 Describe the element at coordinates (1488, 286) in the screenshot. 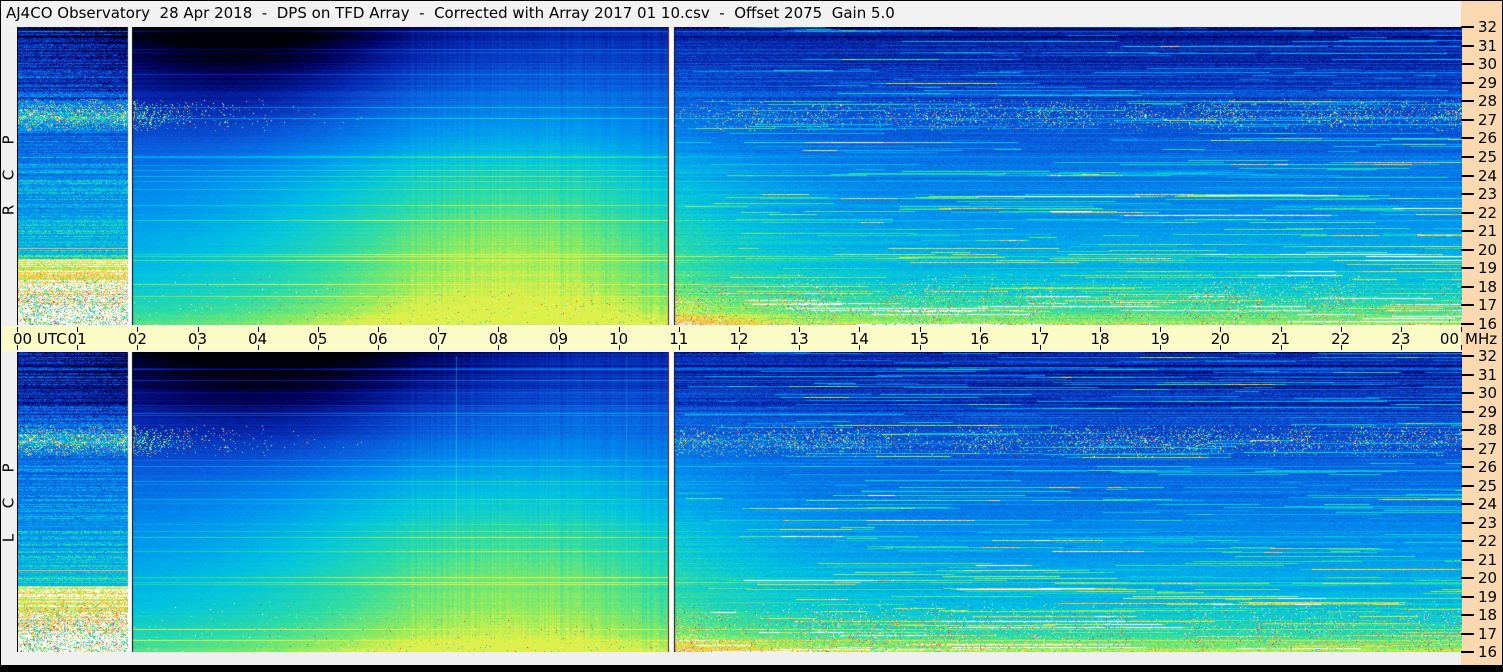

I see `freq-tick-label: 18` at that location.